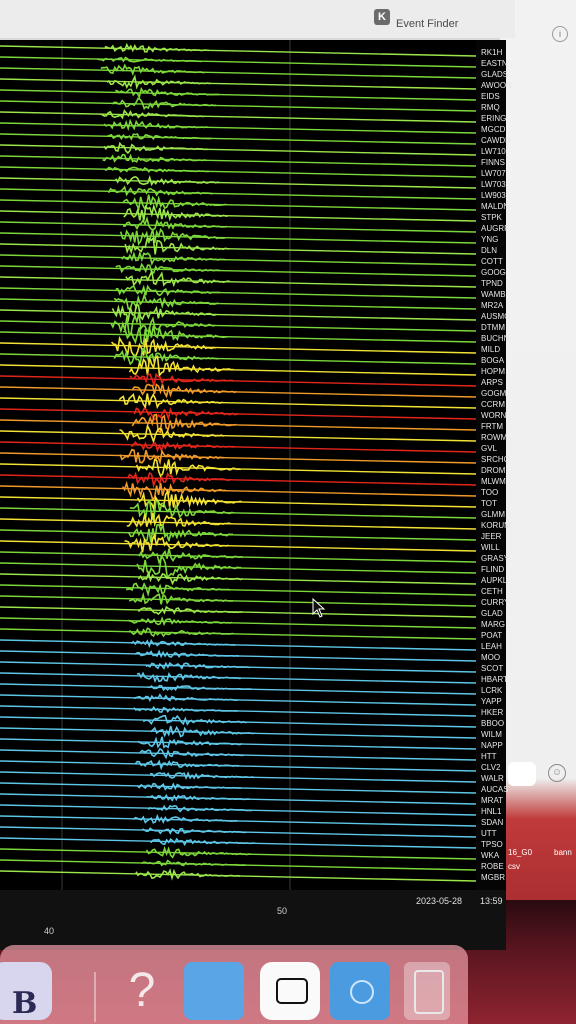 The height and width of the screenshot is (1024, 576). I want to click on station-label: YNG, so click(490, 239).